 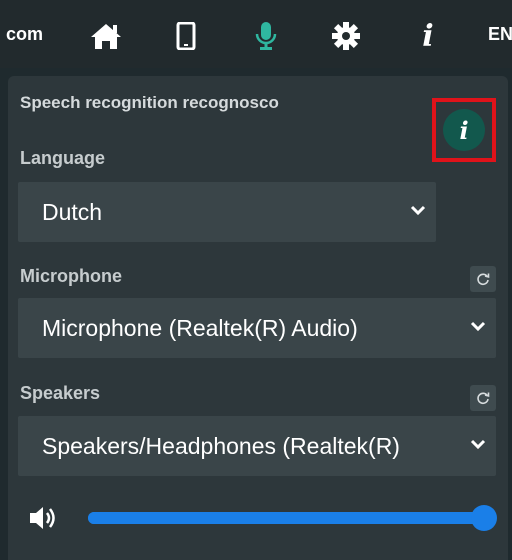 What do you see at coordinates (60, 393) in the screenshot?
I see `speakers-label: Speakers` at bounding box center [60, 393].